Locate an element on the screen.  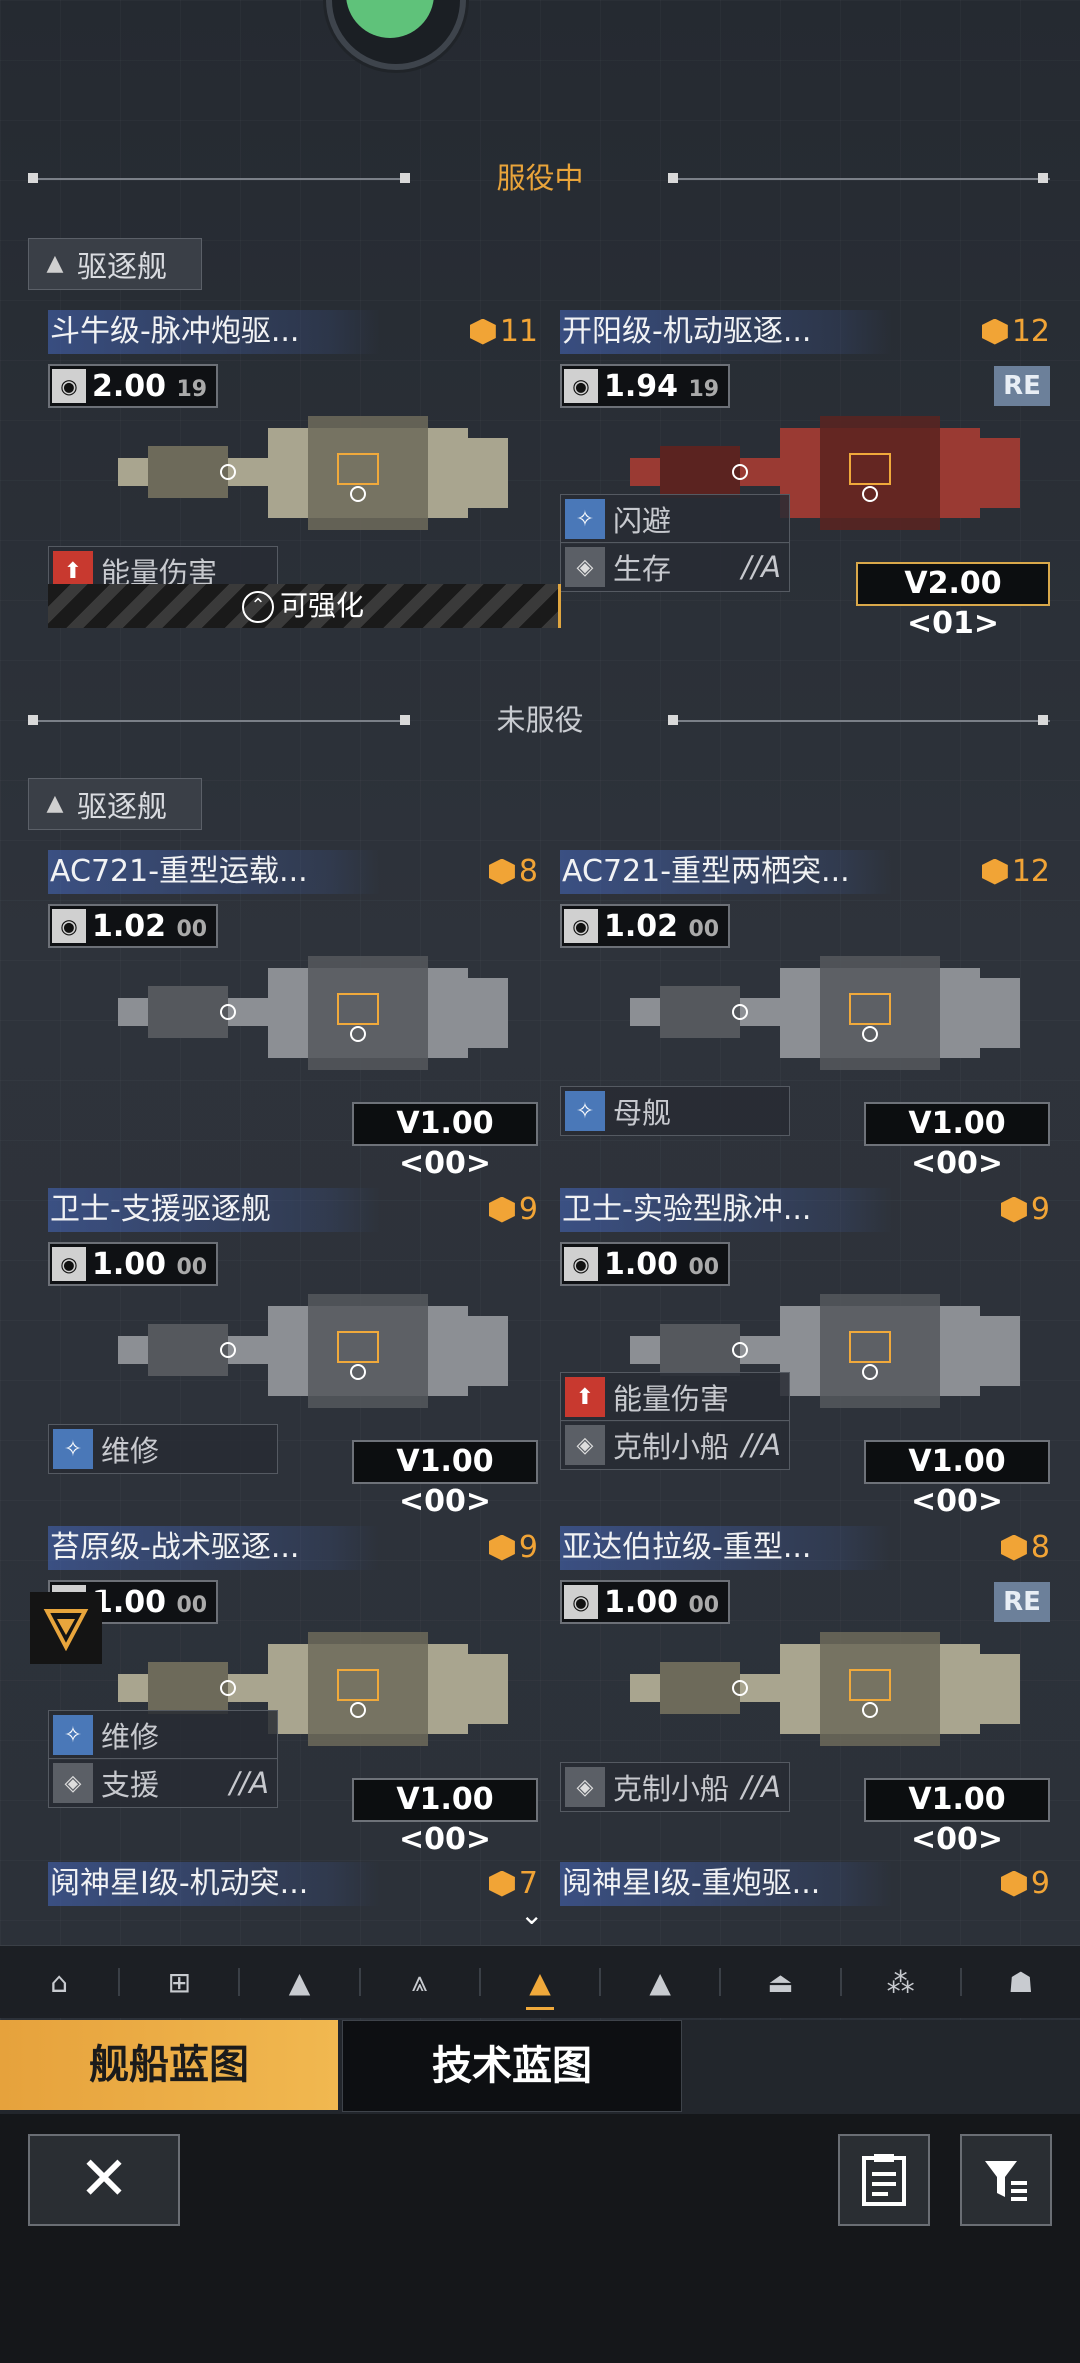
filter-icon is located at coordinates (1006, 2181).